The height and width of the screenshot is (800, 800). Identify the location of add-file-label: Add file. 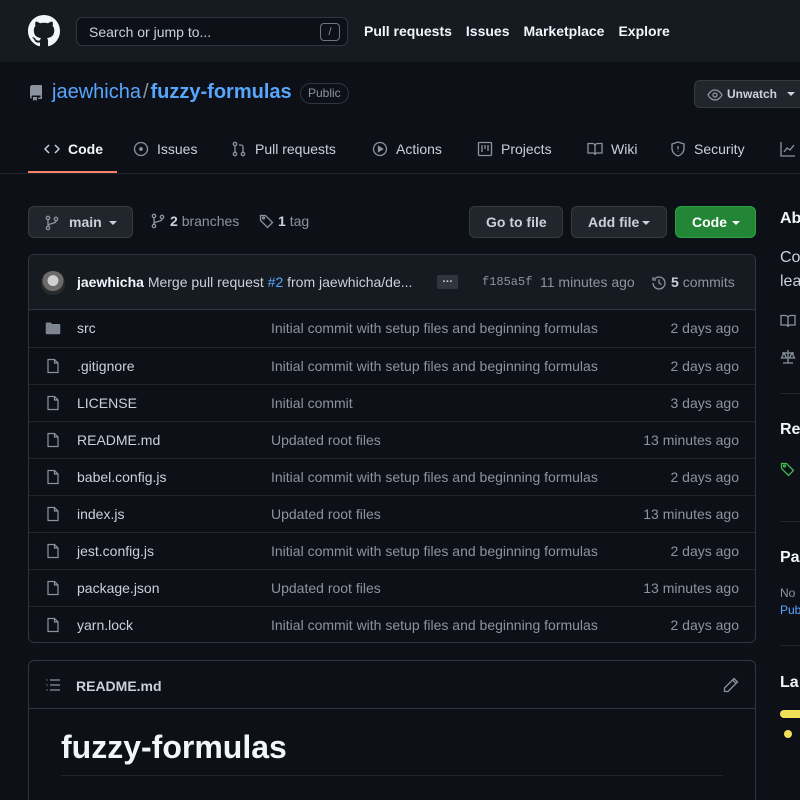
(614, 222).